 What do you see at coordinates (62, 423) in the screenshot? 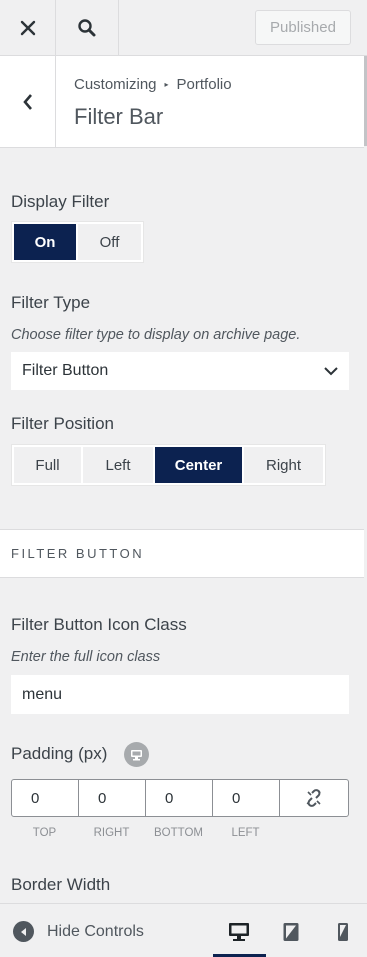
I see `filter-position-label: Filter Position` at bounding box center [62, 423].